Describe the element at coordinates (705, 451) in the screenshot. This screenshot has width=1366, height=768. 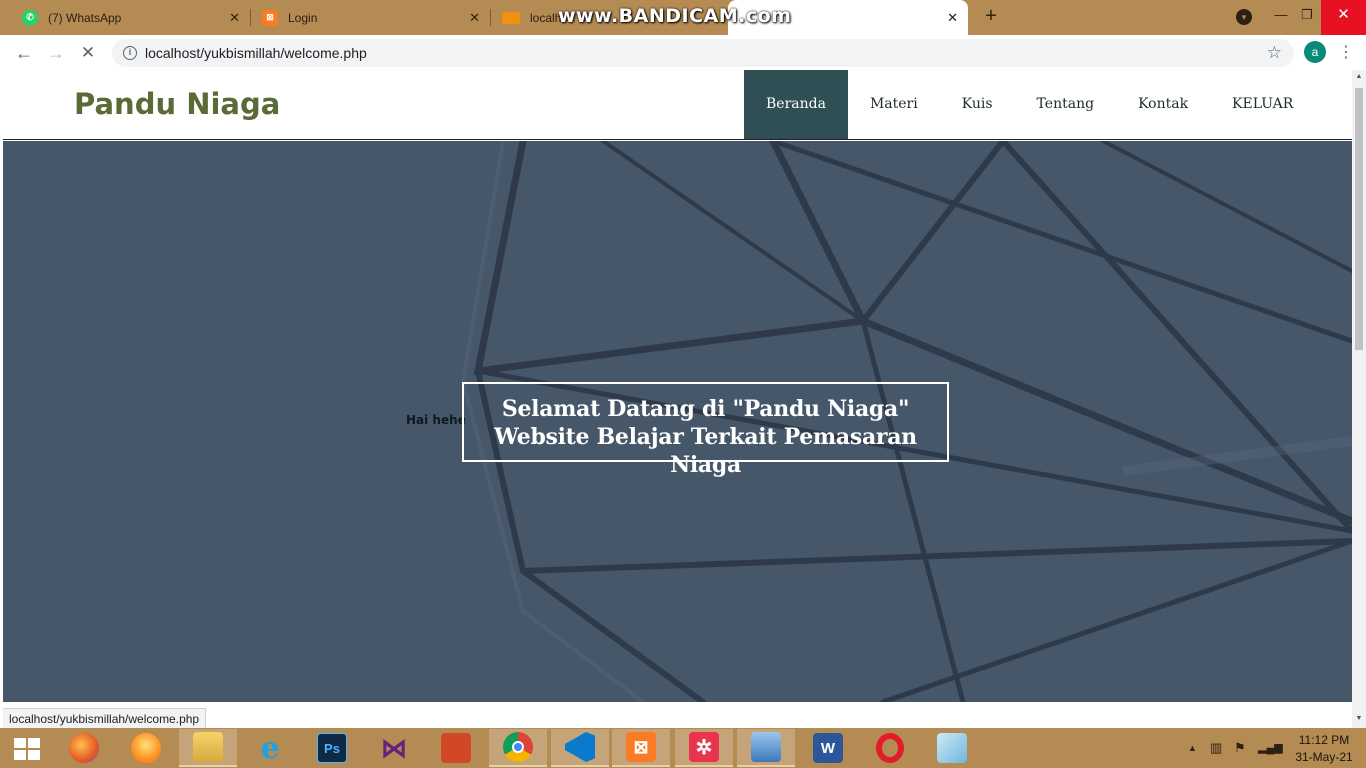
I see `welcome-line-2: Website Belajar Terkait Pemasaran Niaga` at that location.